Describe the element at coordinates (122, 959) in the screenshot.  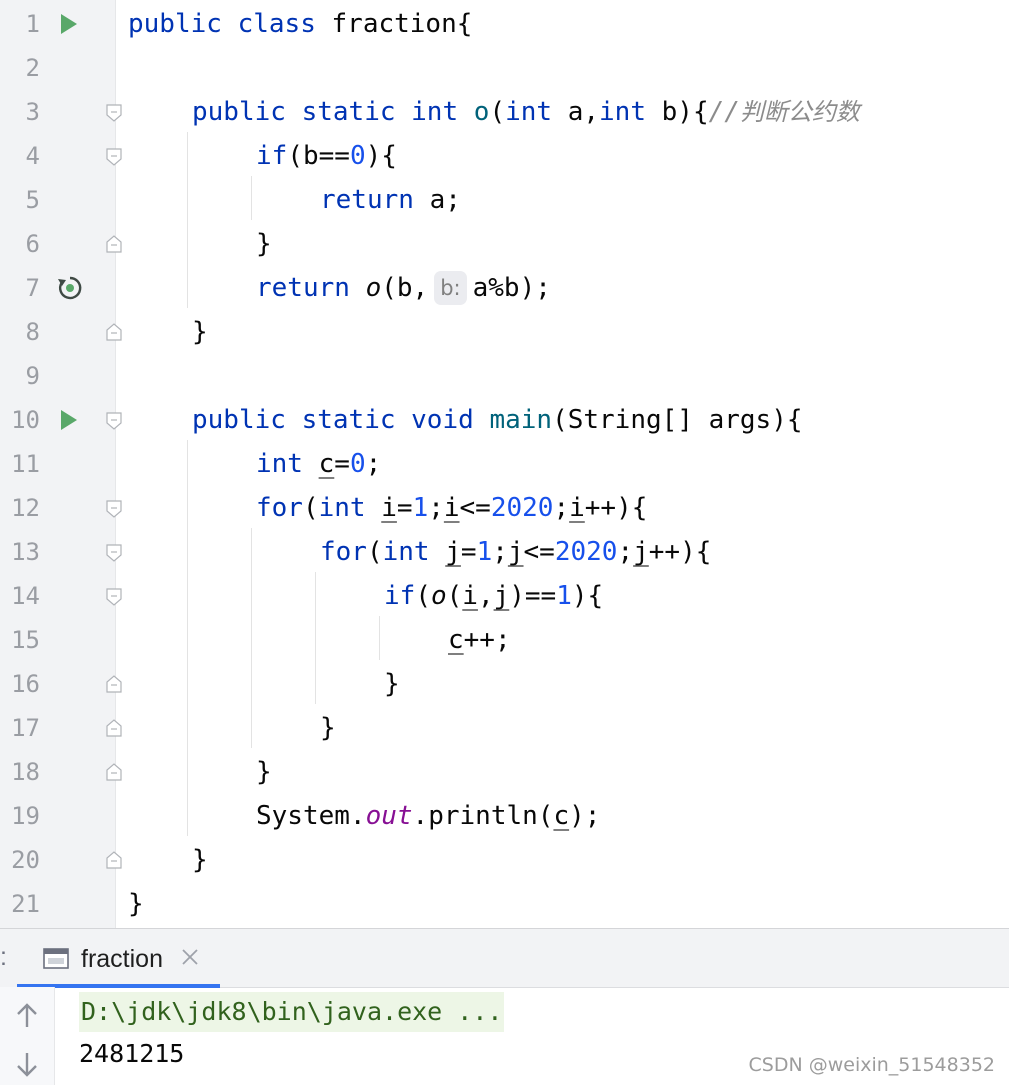
I see `run-tab-label: fraction` at that location.